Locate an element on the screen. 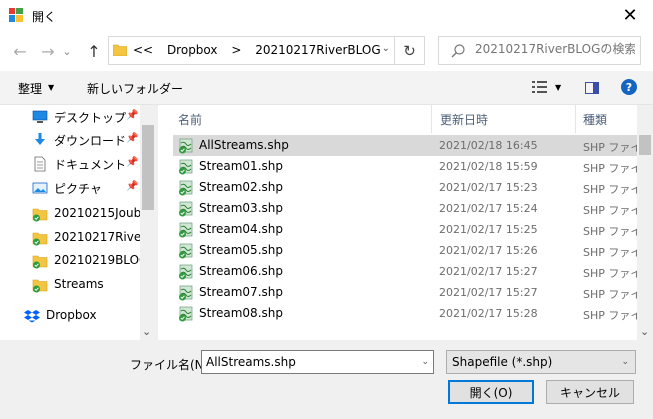 The height and width of the screenshot is (419, 653). file-modified-date: 2021/02/18 16:45 is located at coordinates (488, 145).